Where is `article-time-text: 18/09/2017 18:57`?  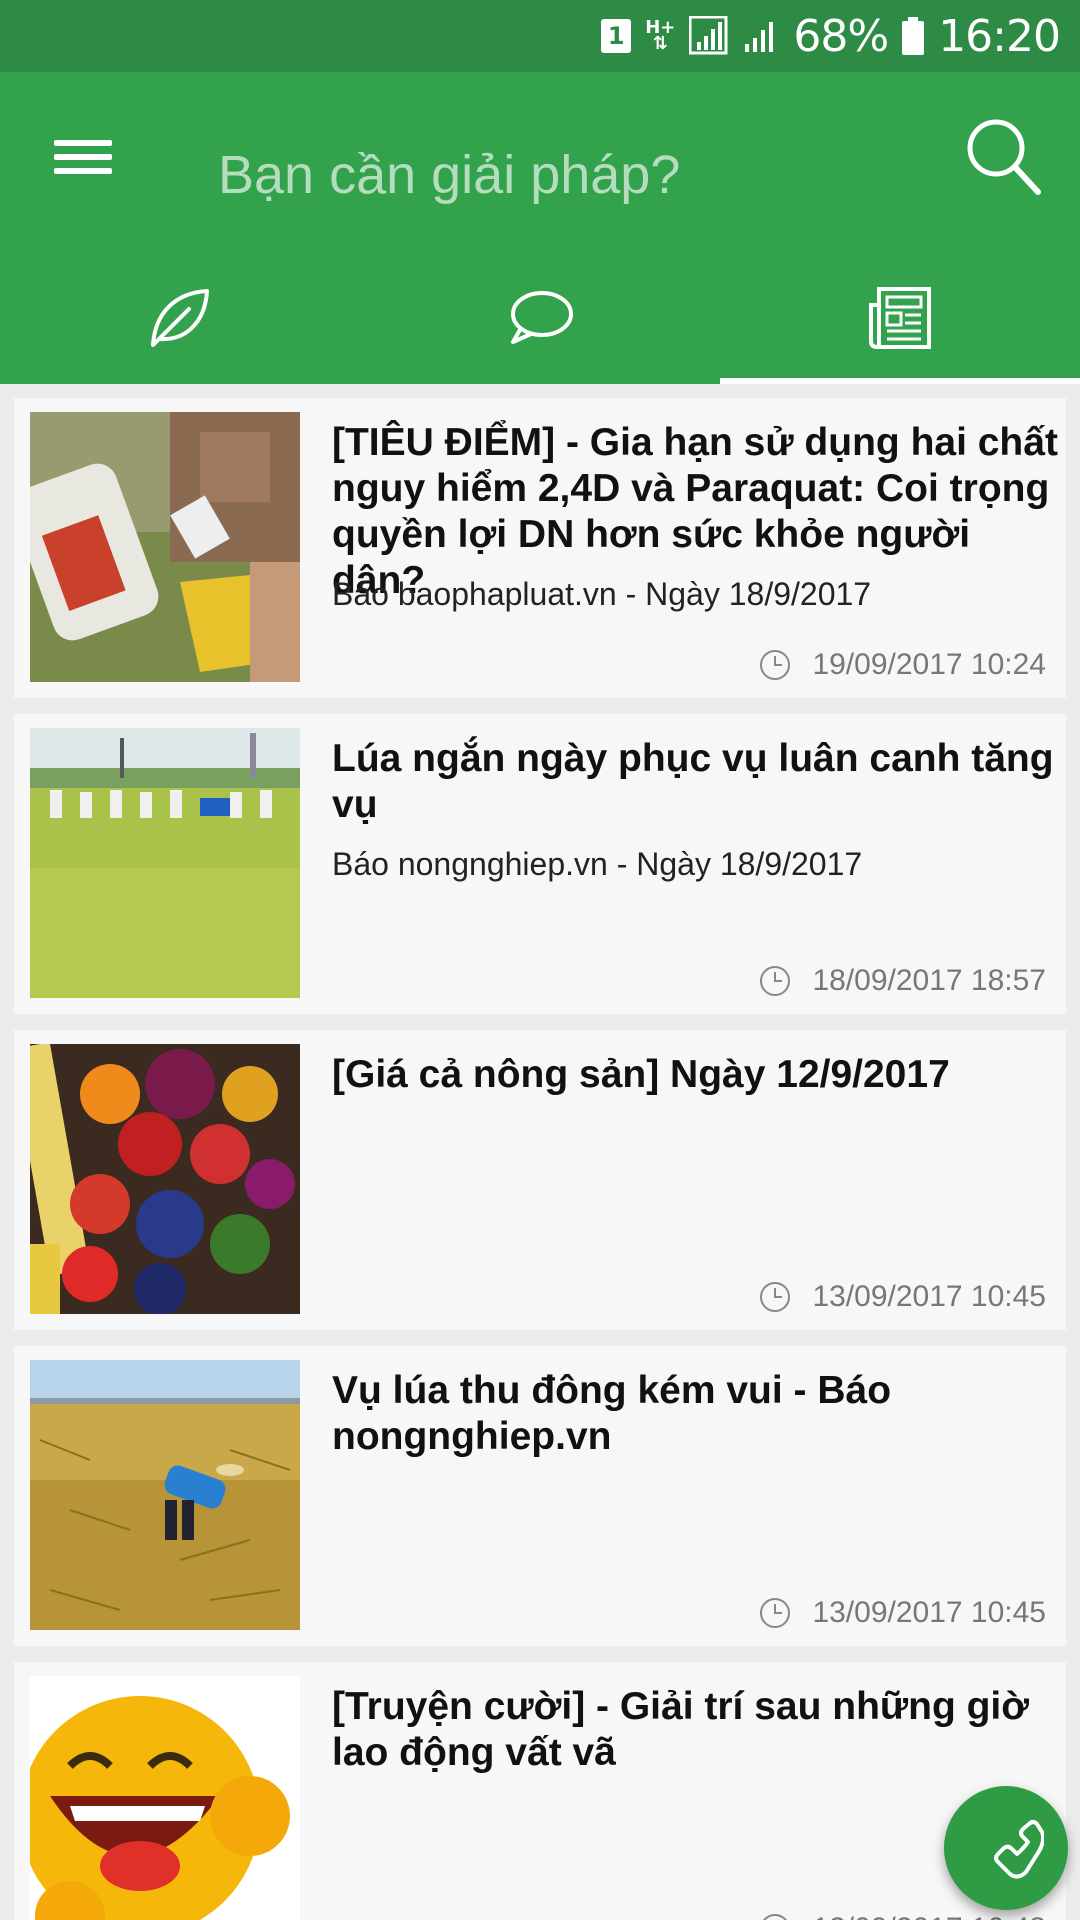 article-time-text: 18/09/2017 18:57 is located at coordinates (929, 980).